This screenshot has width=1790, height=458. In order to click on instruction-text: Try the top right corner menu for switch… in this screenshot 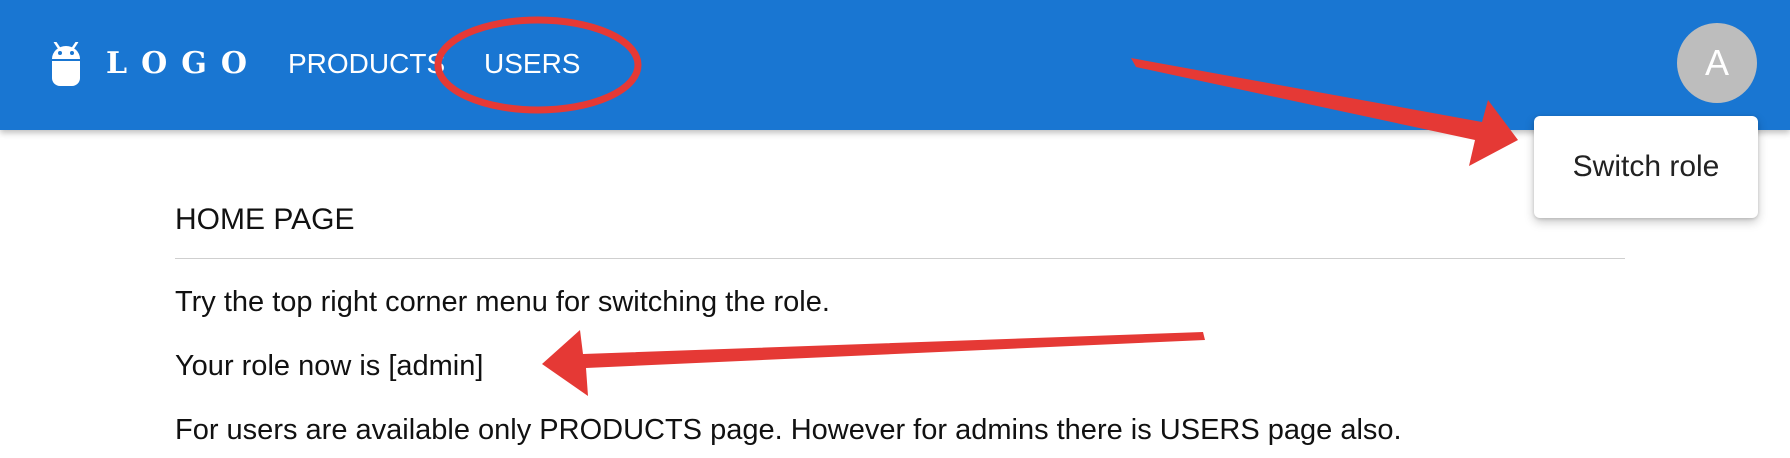, I will do `click(502, 302)`.